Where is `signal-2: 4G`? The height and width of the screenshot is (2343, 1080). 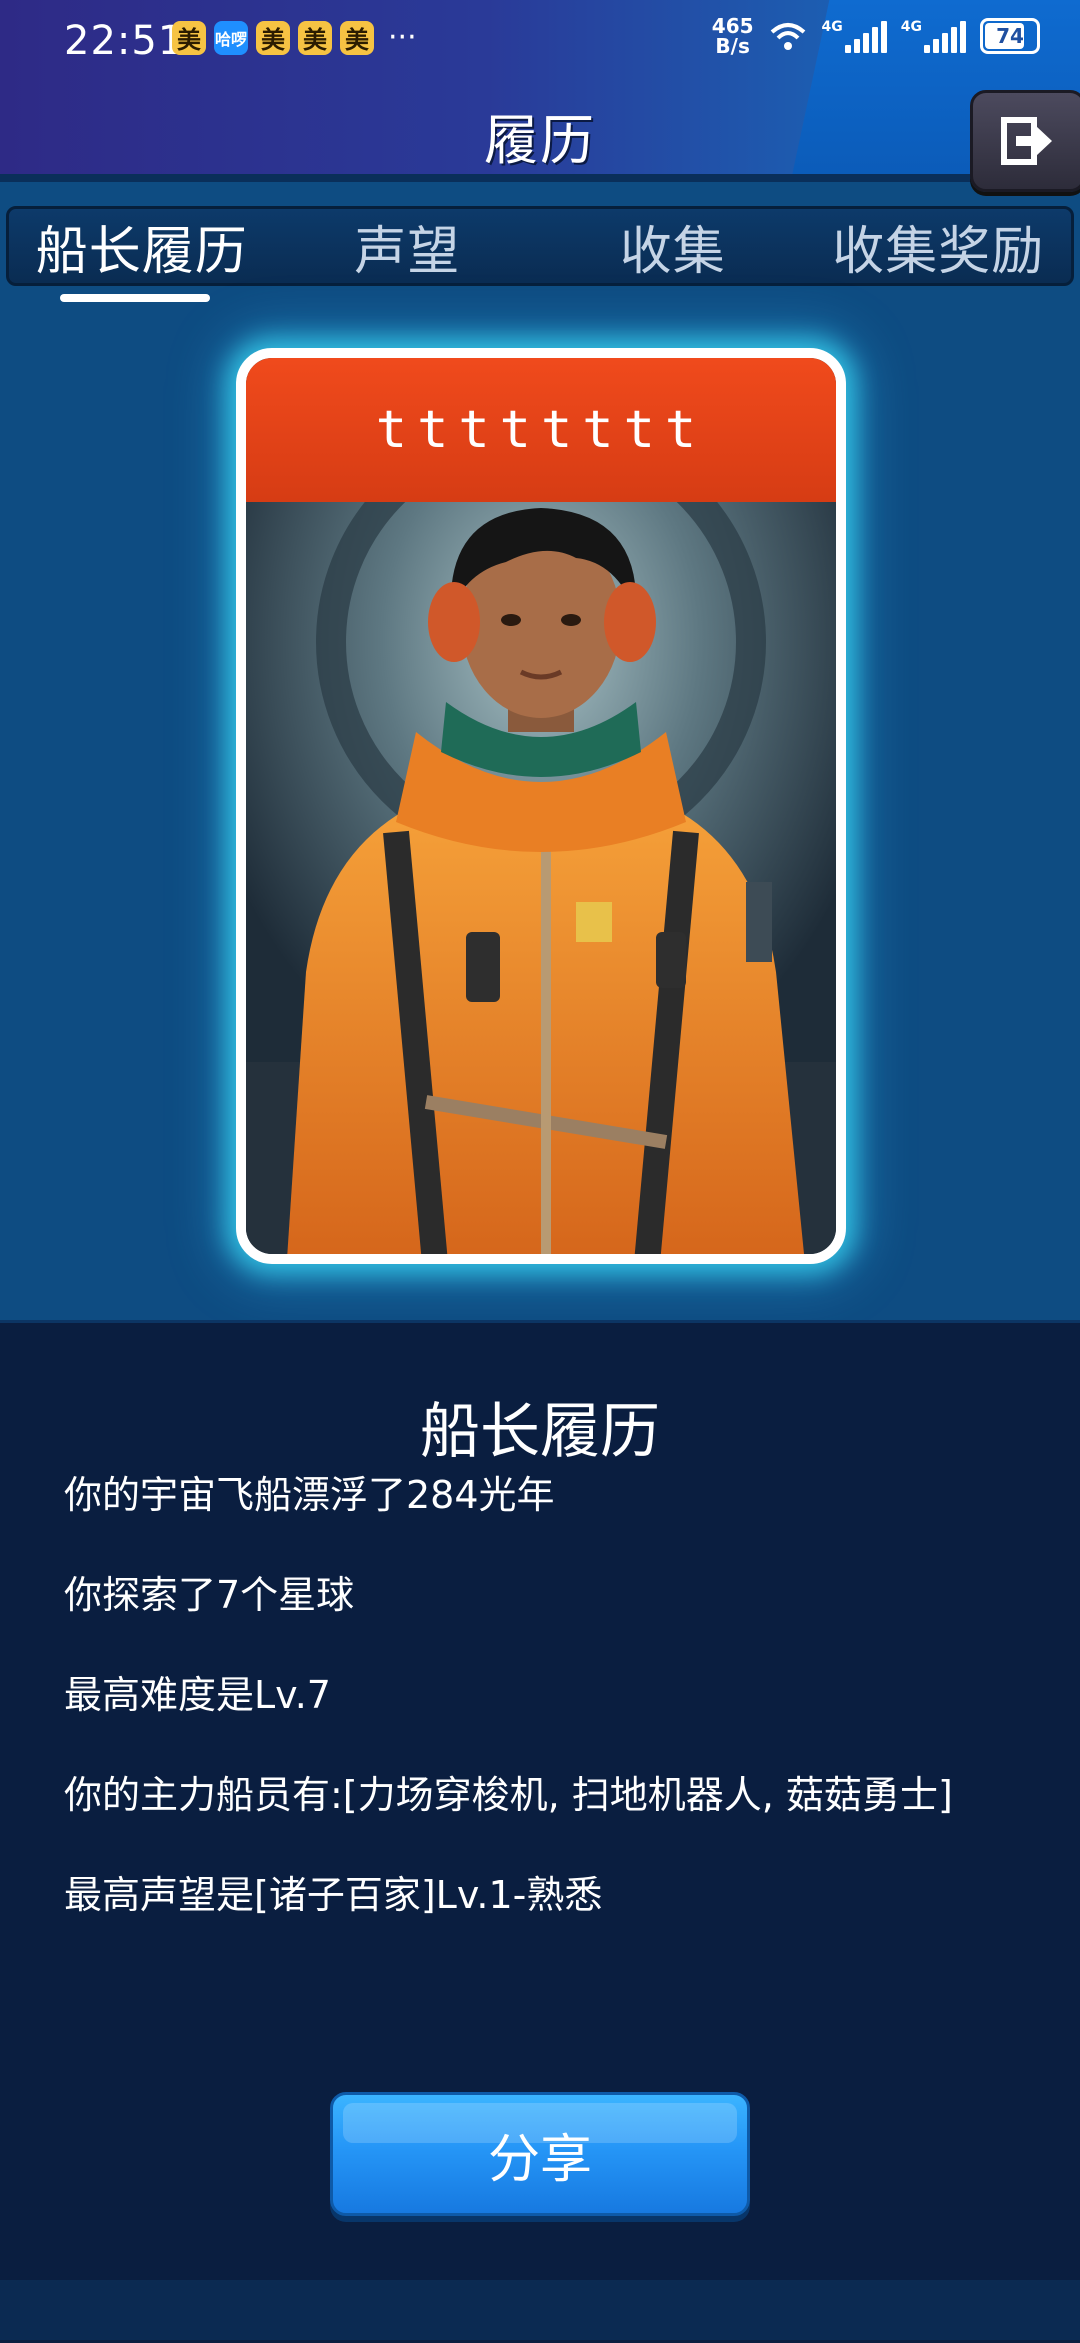
signal-2: 4G is located at coordinates (933, 36).